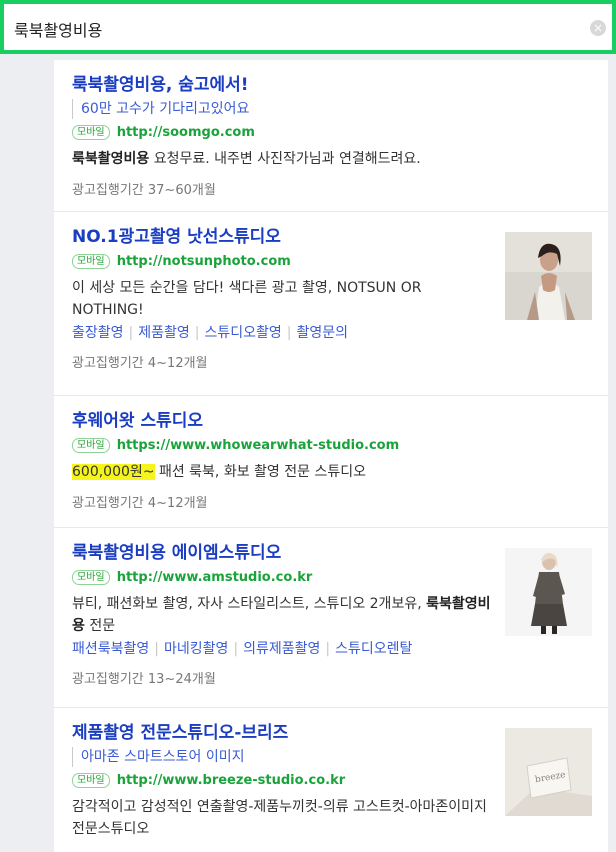 The width and height of the screenshot is (616, 852). I want to click on sitelink-product: 제품촬영, so click(164, 333).